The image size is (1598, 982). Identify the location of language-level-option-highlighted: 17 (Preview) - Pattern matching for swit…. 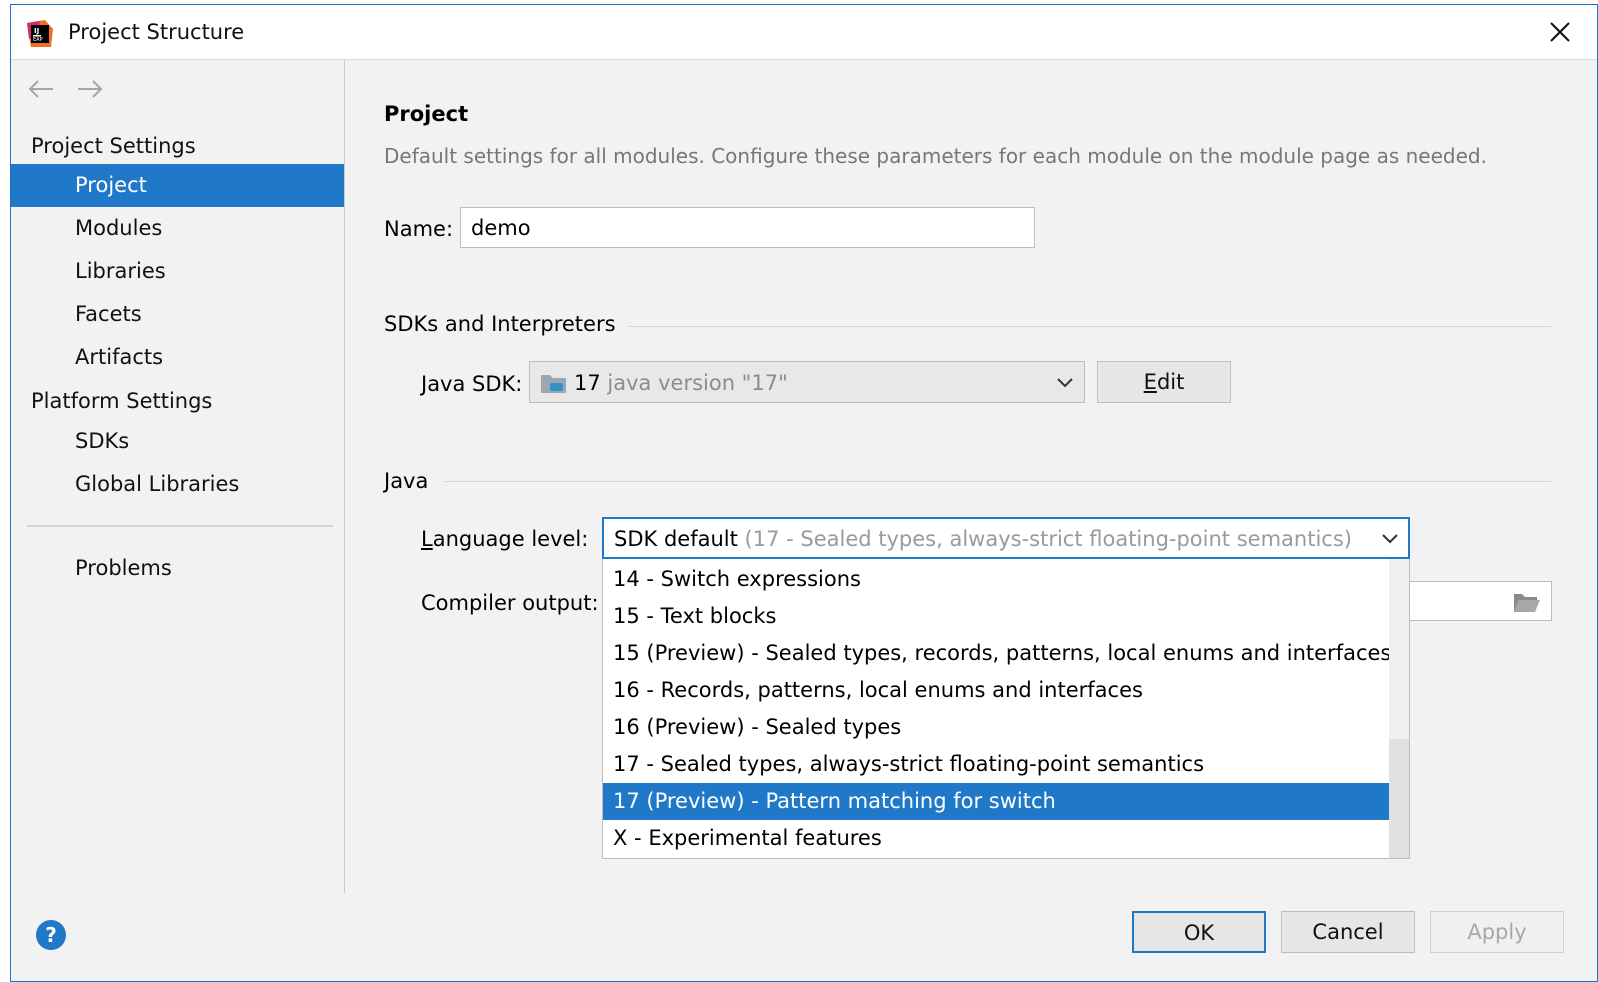
(996, 801).